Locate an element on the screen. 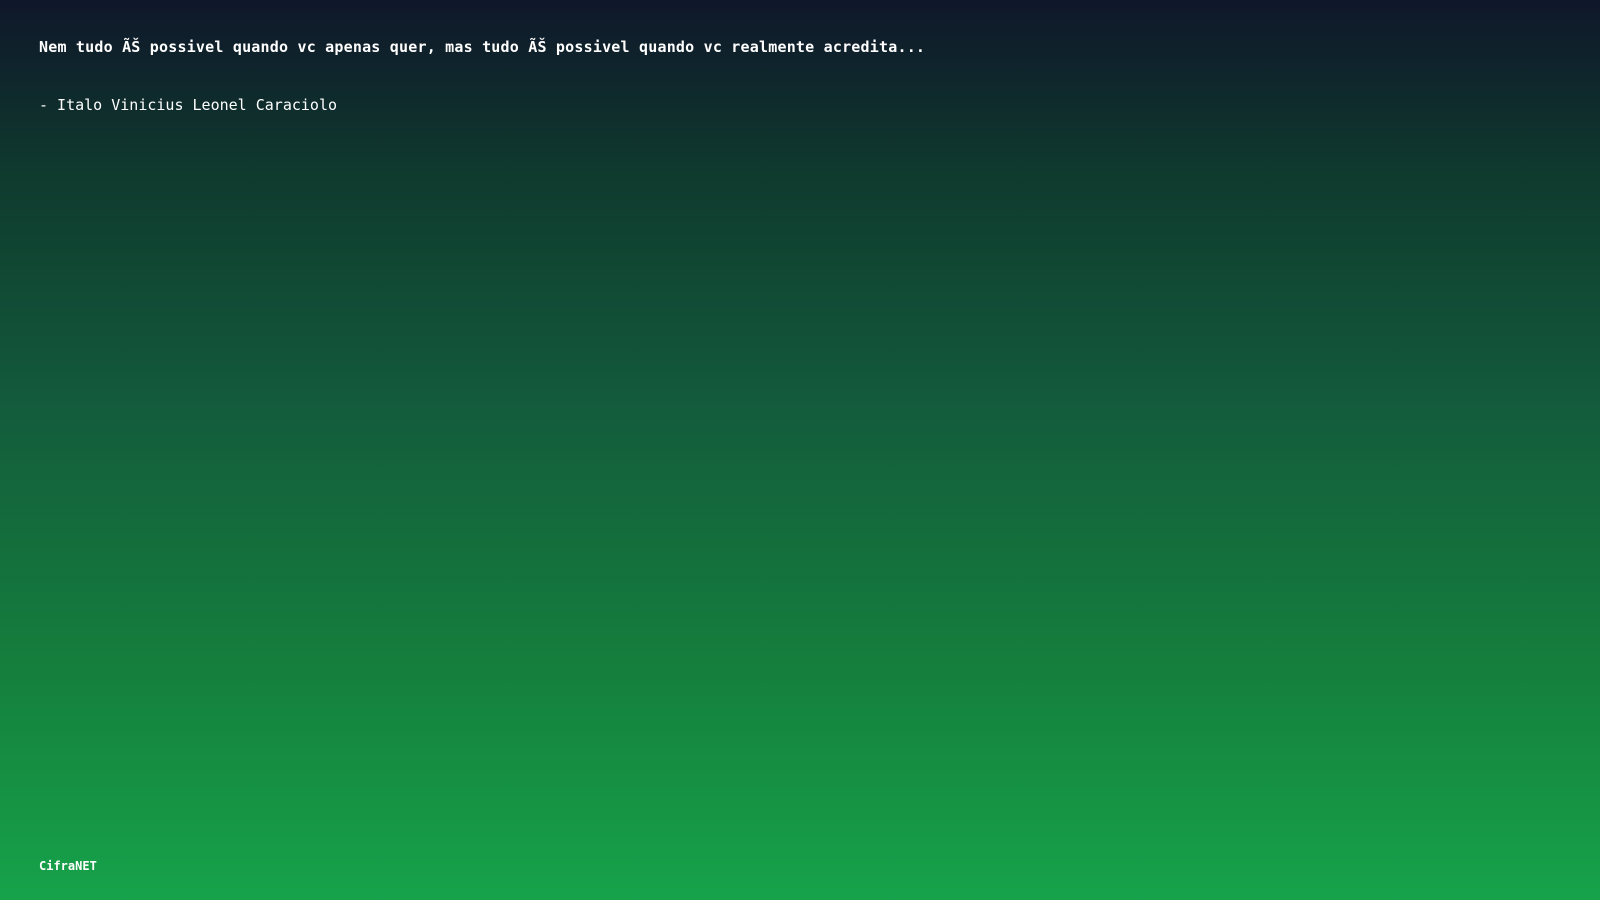 The image size is (1600, 900). brand-label: CifraNET is located at coordinates (68, 866).